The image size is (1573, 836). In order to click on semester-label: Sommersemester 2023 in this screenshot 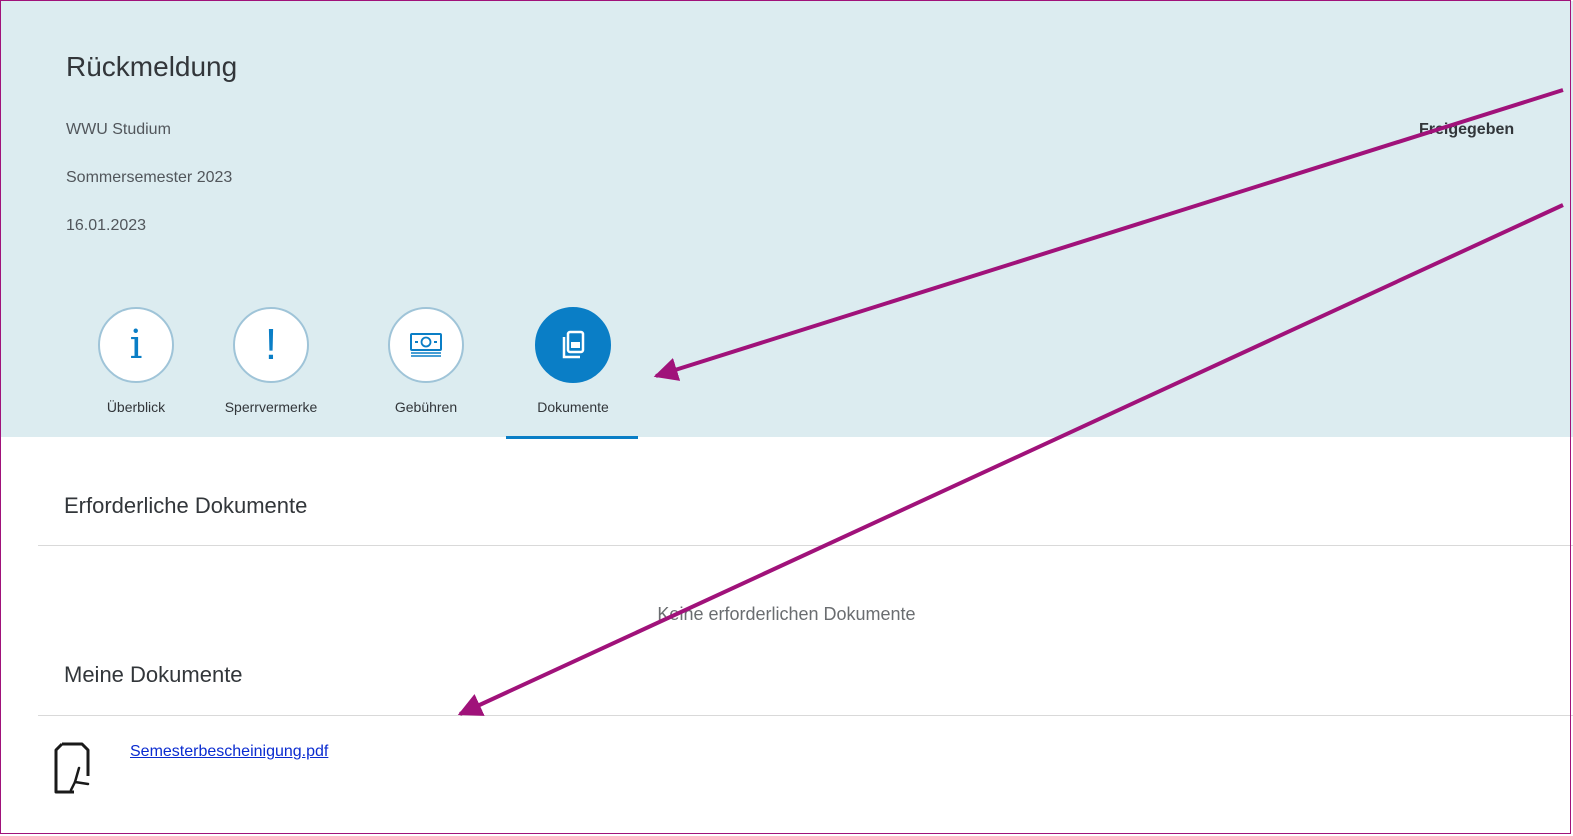, I will do `click(149, 177)`.